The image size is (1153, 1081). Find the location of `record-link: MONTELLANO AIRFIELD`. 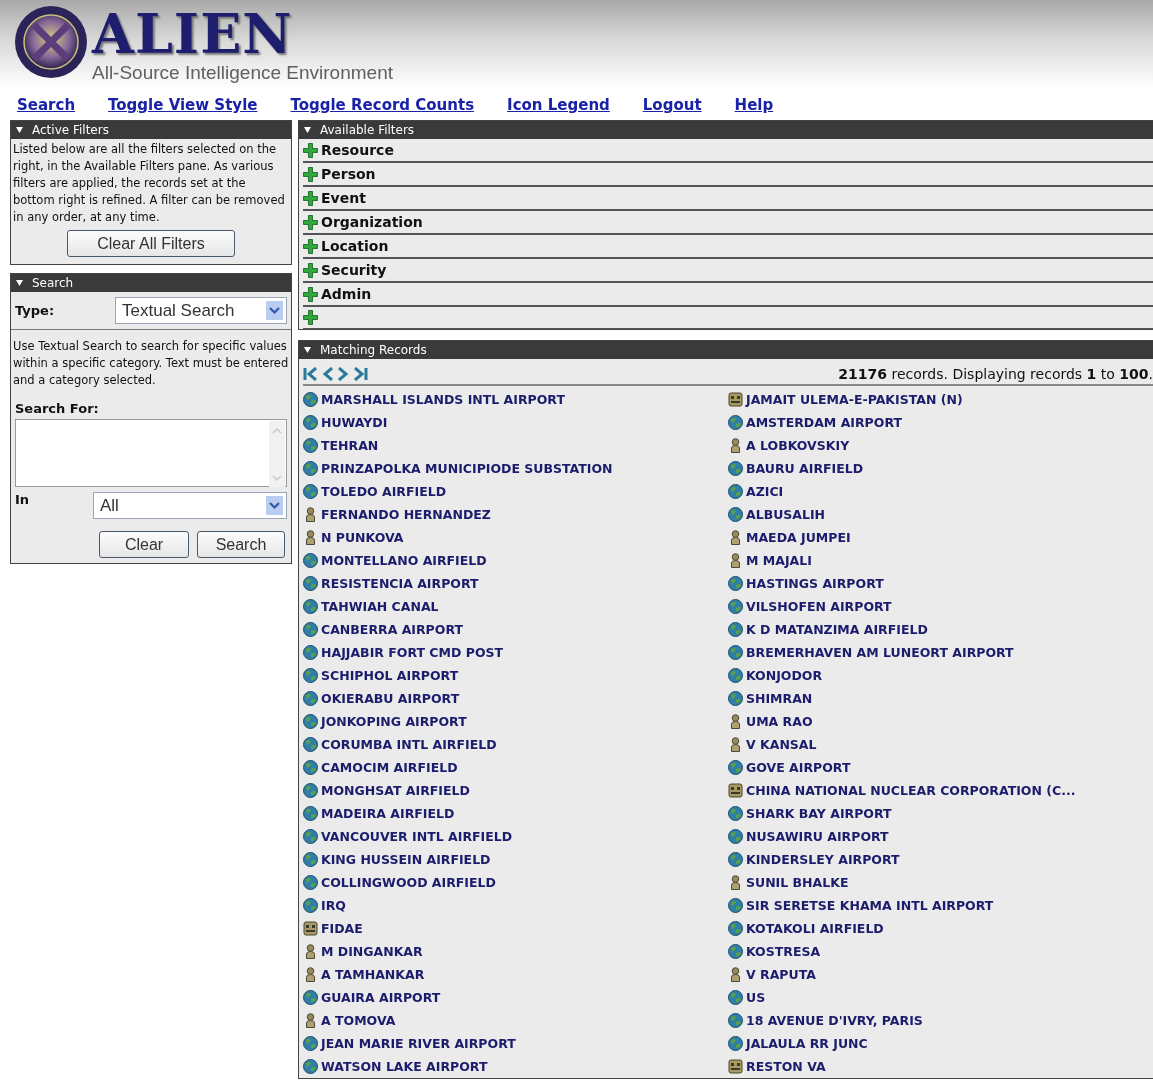

record-link: MONTELLANO AIRFIELD is located at coordinates (404, 560).